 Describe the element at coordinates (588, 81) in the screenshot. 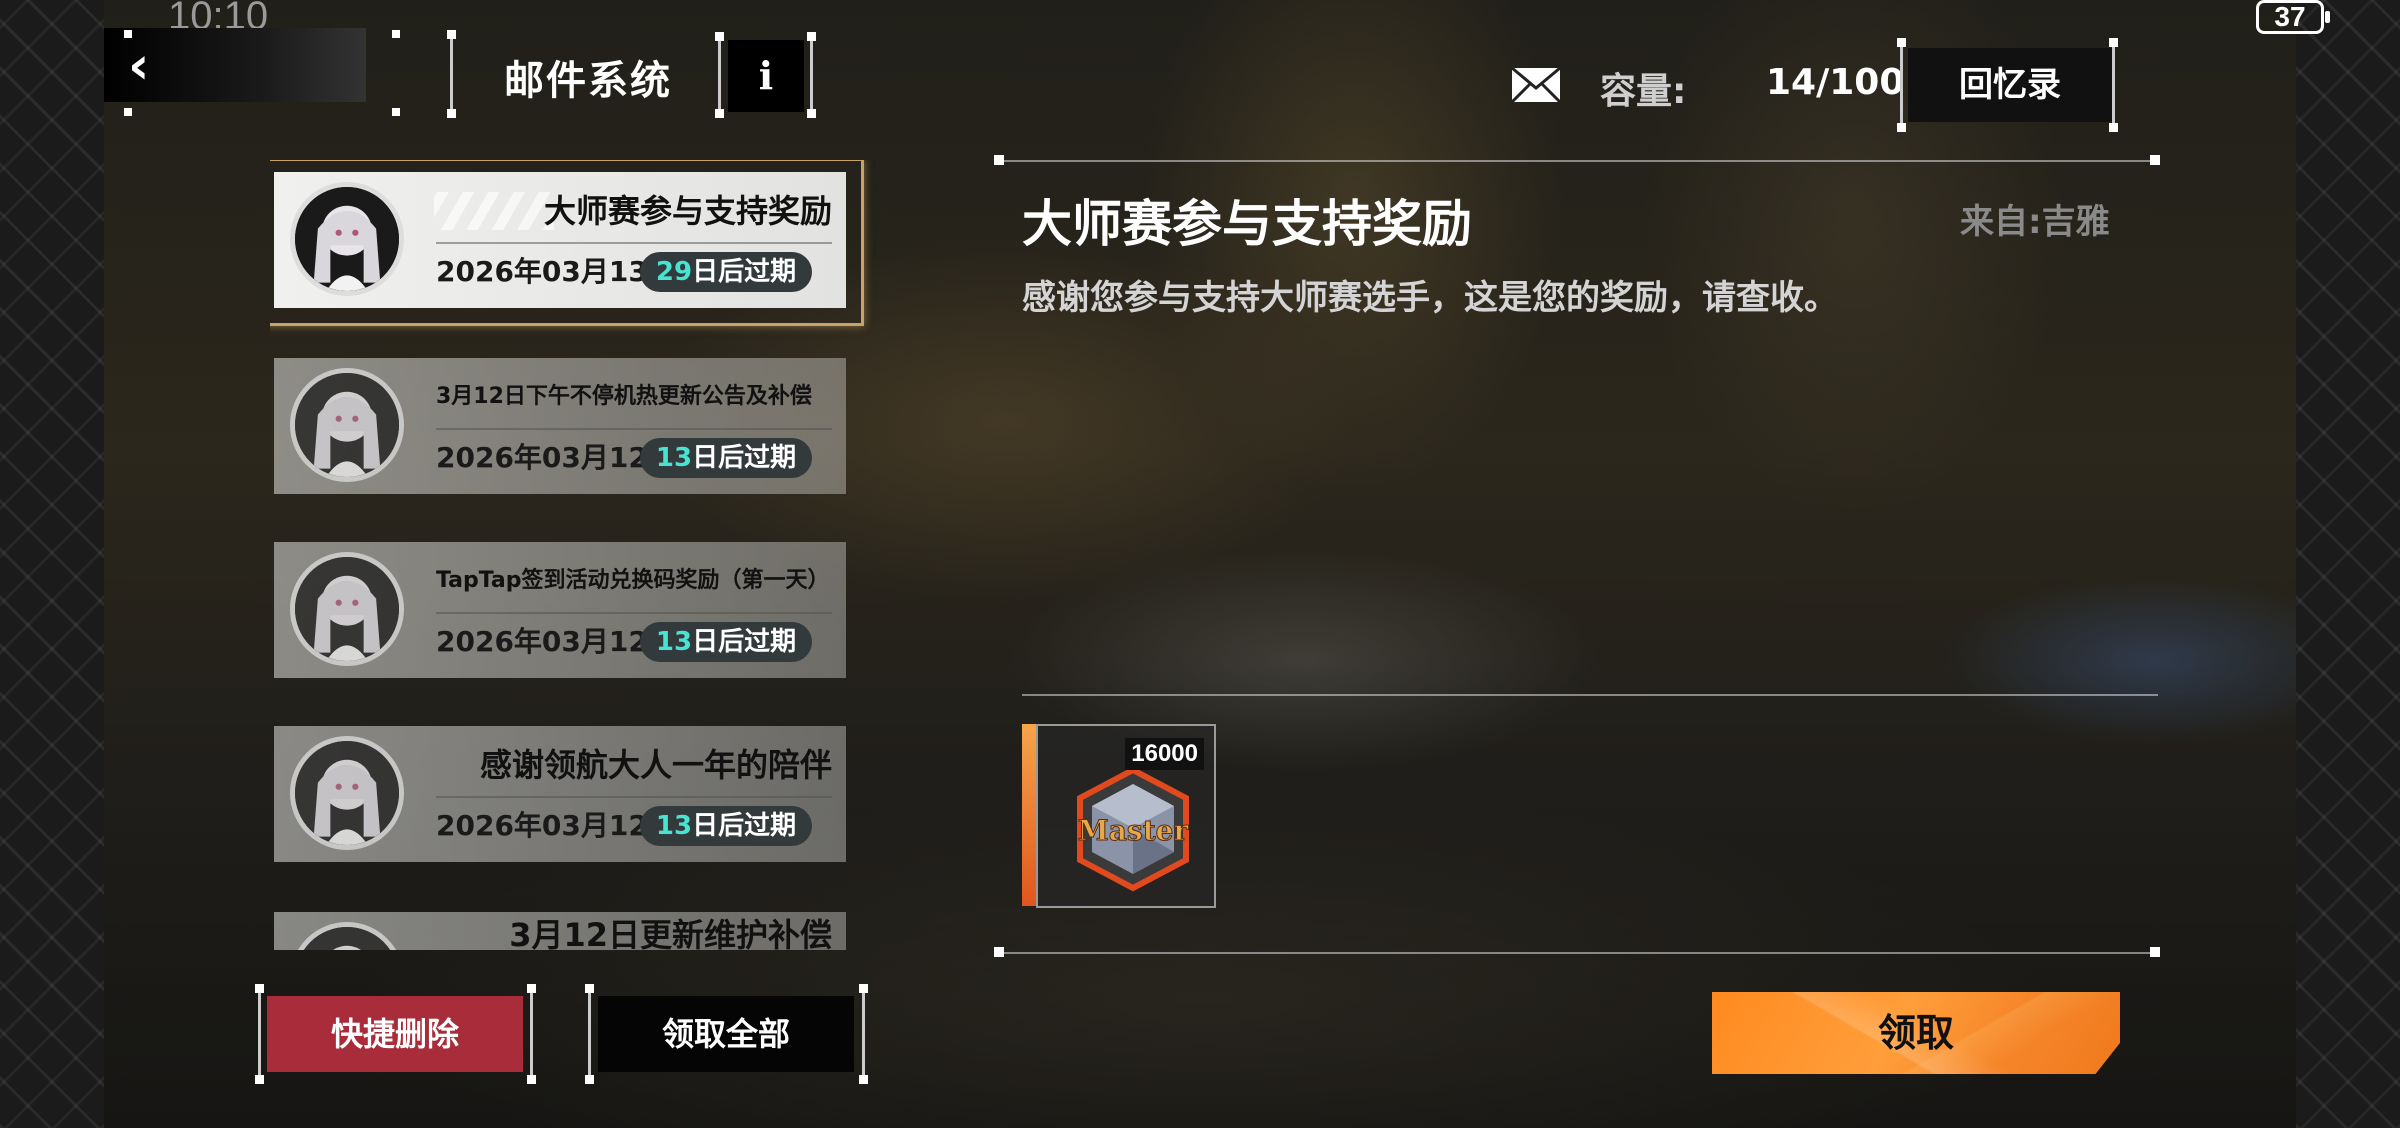

I see `page-title: 邮件系统` at that location.